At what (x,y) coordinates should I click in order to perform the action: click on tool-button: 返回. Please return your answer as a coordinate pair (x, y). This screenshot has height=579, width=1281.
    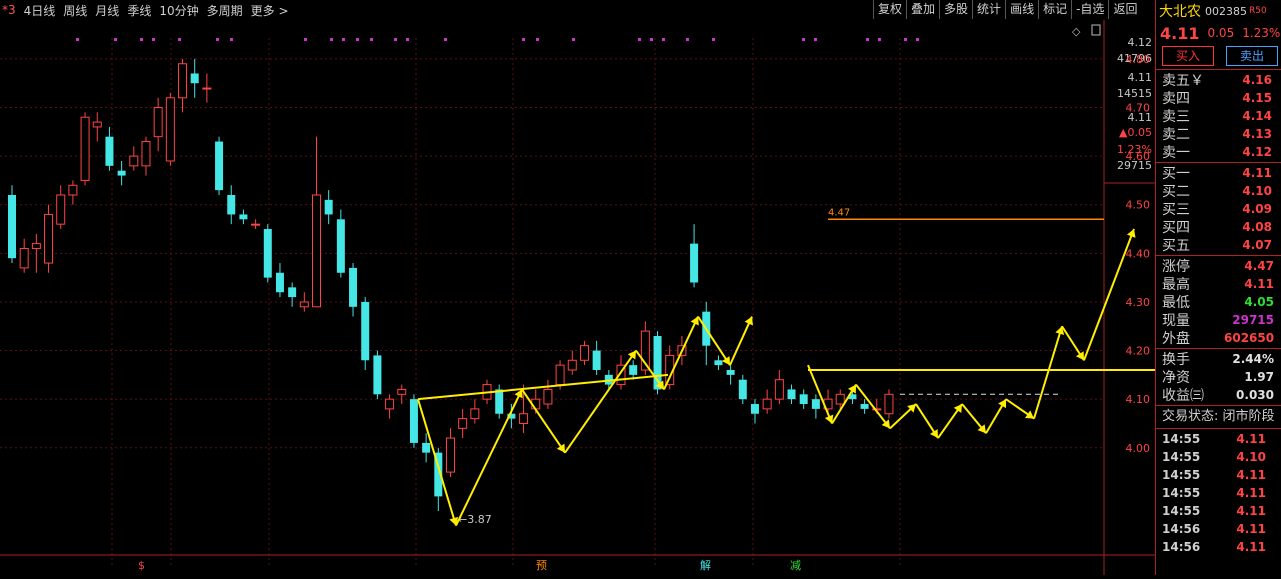
    Looking at the image, I should click on (1124, 9).